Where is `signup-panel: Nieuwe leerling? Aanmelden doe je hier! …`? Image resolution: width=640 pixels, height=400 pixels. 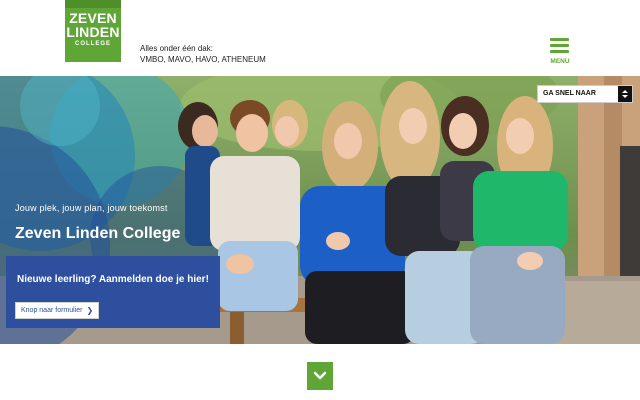
signup-panel: Nieuwe leerling? Aanmelden doe je hier! … is located at coordinates (113, 292).